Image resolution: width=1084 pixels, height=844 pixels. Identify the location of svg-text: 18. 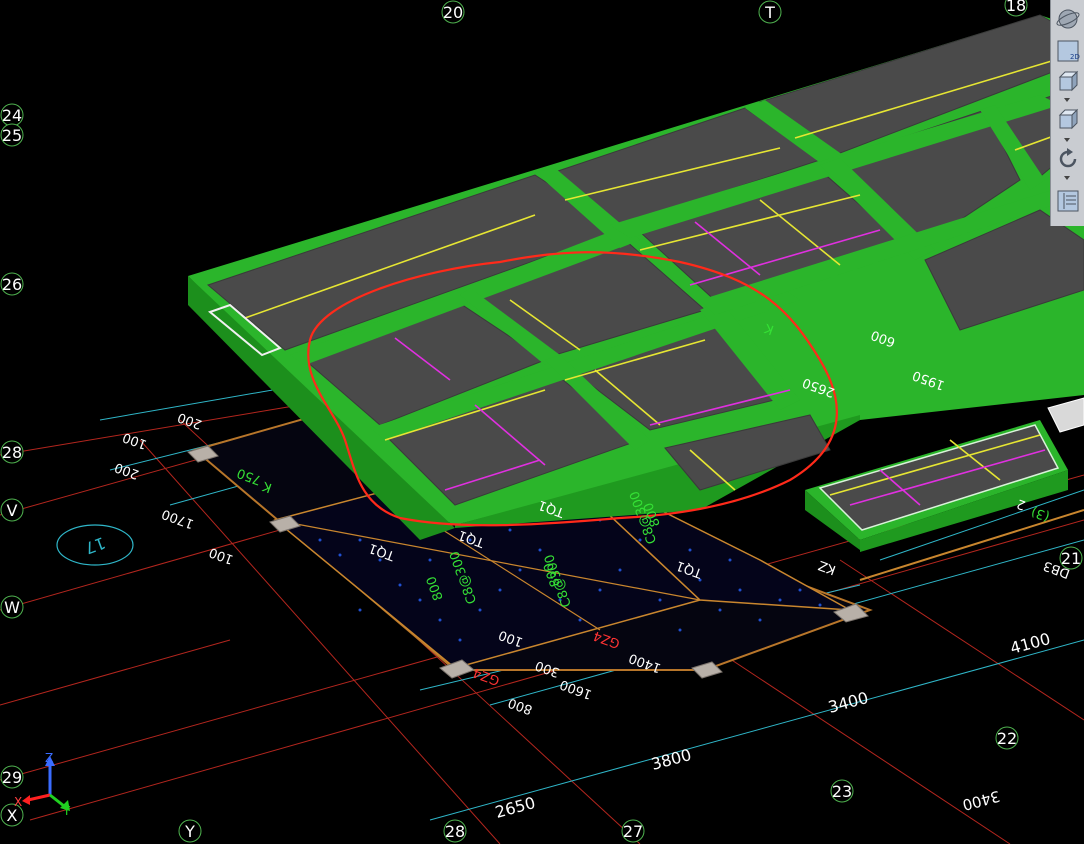
(1016, 7).